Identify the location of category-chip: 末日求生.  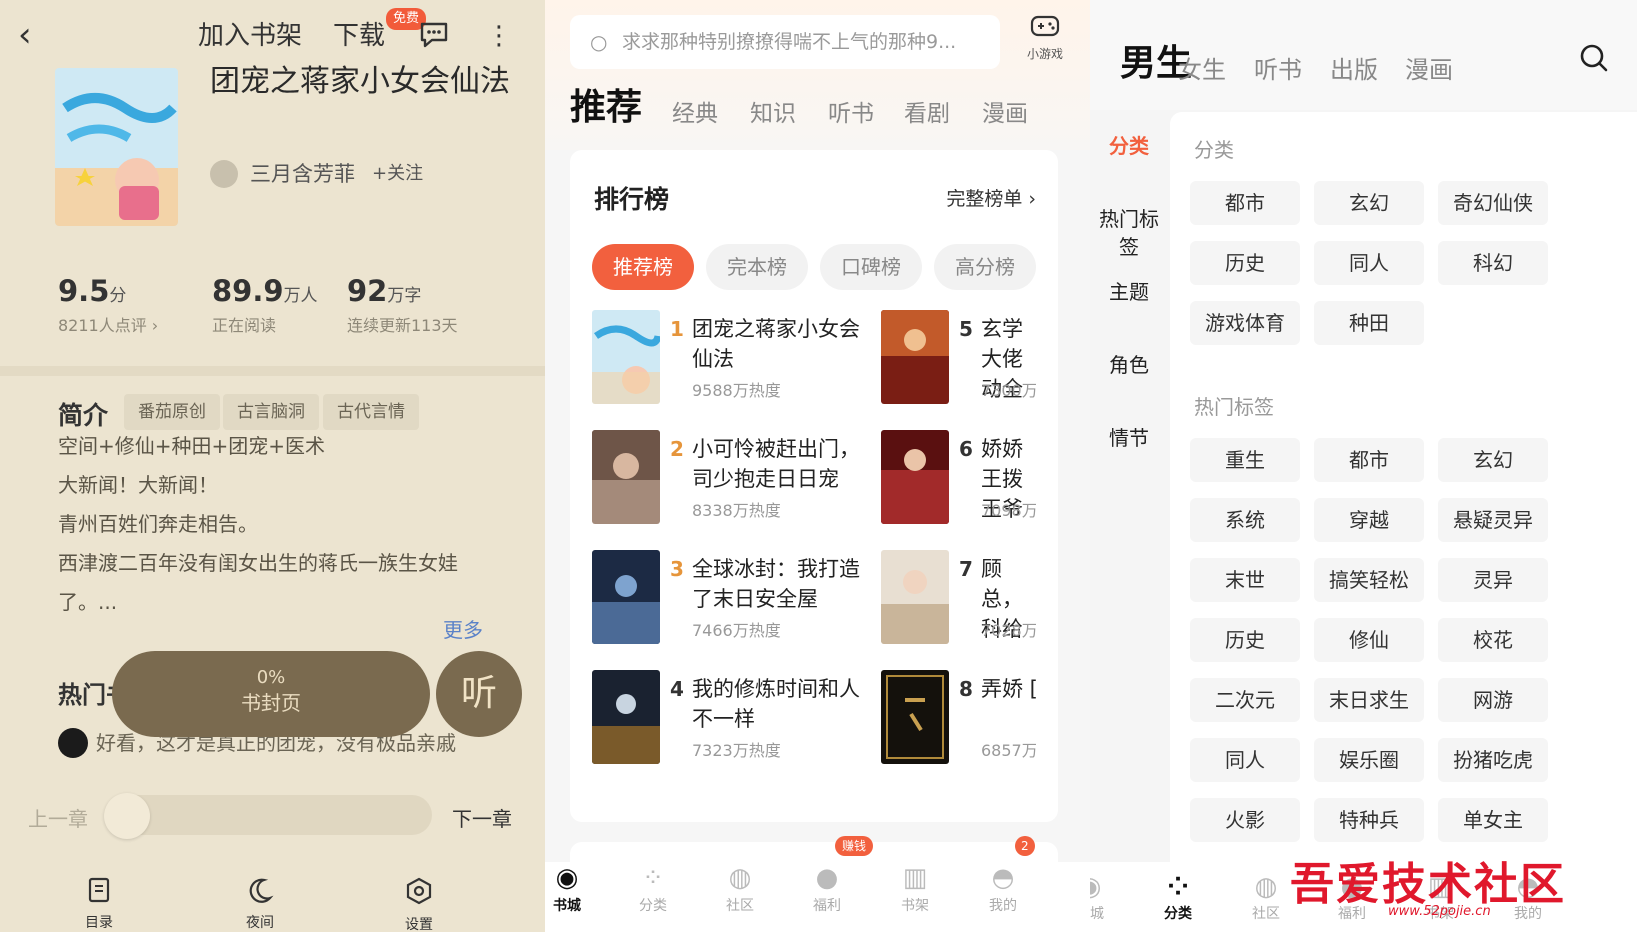
(1369, 700).